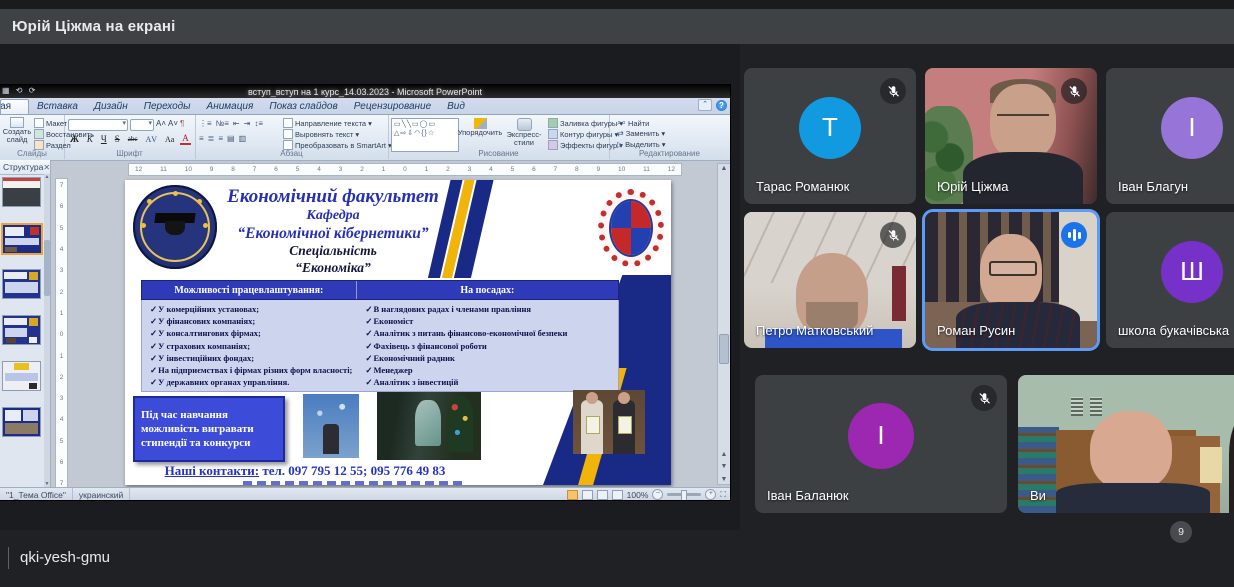  I want to click on position-item-5: ✓Економічний радник, so click(410, 357).